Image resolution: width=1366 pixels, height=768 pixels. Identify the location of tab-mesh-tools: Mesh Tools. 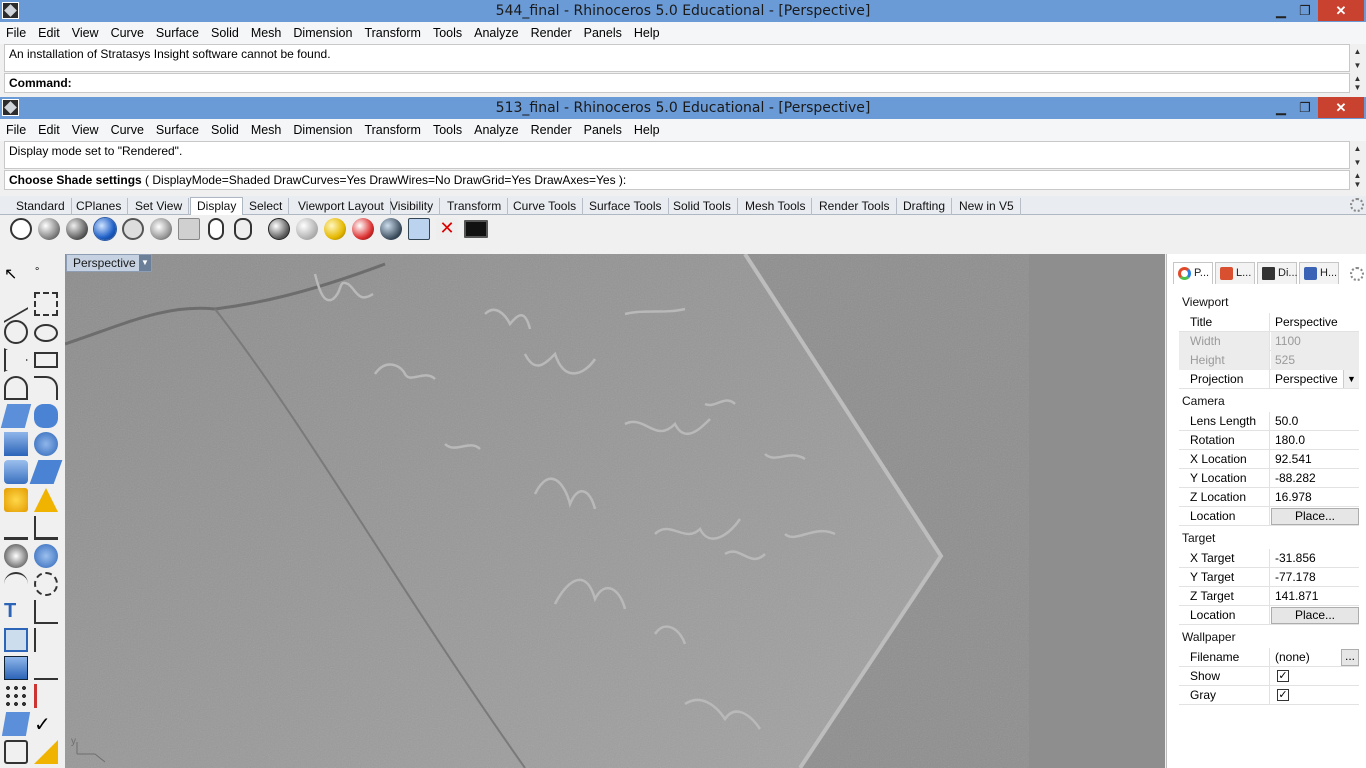
(776, 206).